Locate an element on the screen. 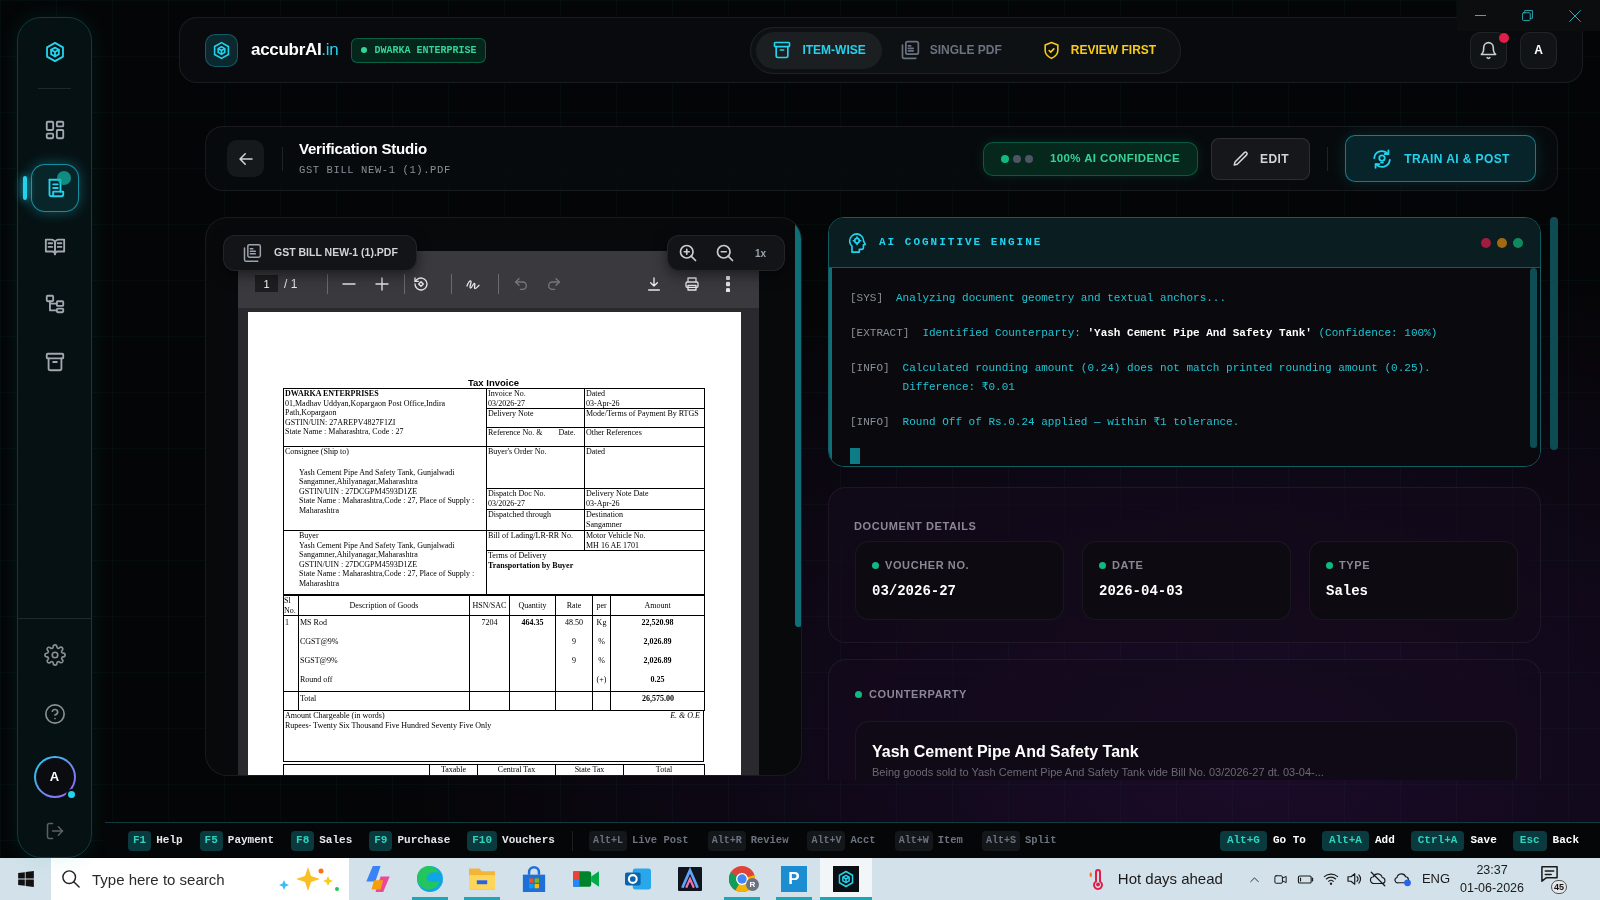  language-indicator: ENG is located at coordinates (1436, 879).